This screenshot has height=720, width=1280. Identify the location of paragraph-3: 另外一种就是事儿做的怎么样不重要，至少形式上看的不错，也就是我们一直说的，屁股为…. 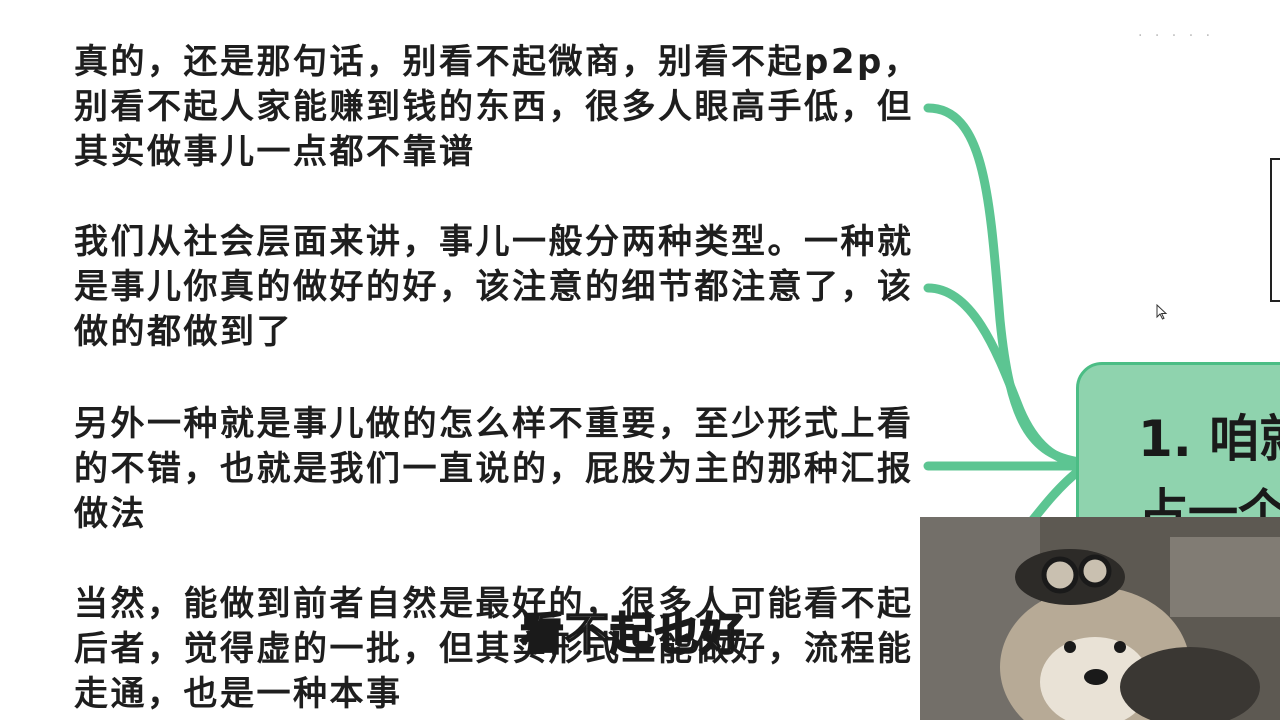
(494, 469).